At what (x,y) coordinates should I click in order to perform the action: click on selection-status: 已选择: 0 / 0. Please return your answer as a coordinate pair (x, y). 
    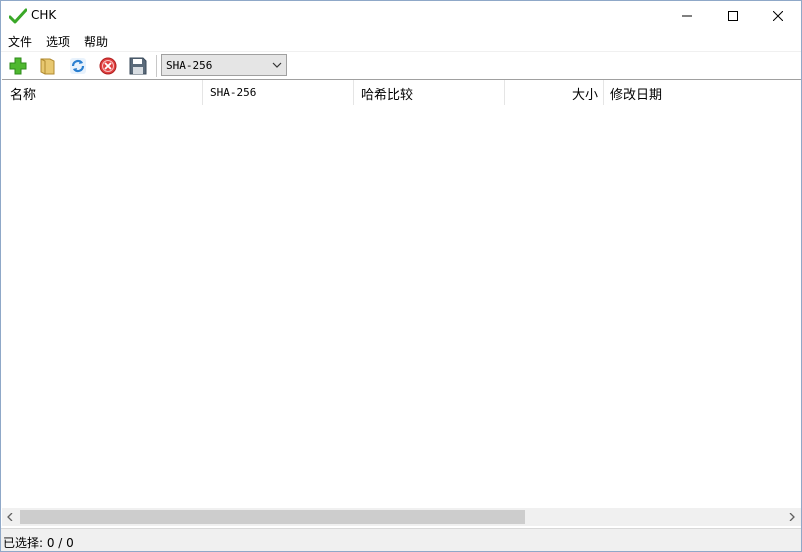
    Looking at the image, I should click on (38, 543).